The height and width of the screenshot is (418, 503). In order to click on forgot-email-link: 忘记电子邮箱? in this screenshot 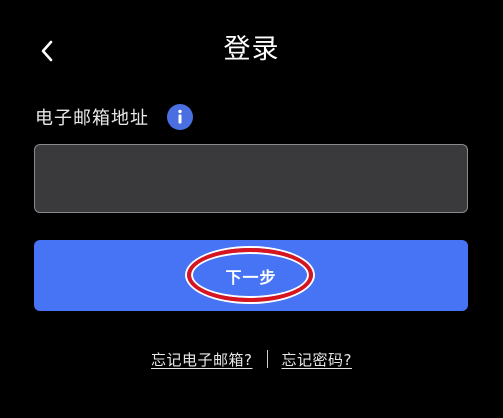, I will do `click(201, 359)`.